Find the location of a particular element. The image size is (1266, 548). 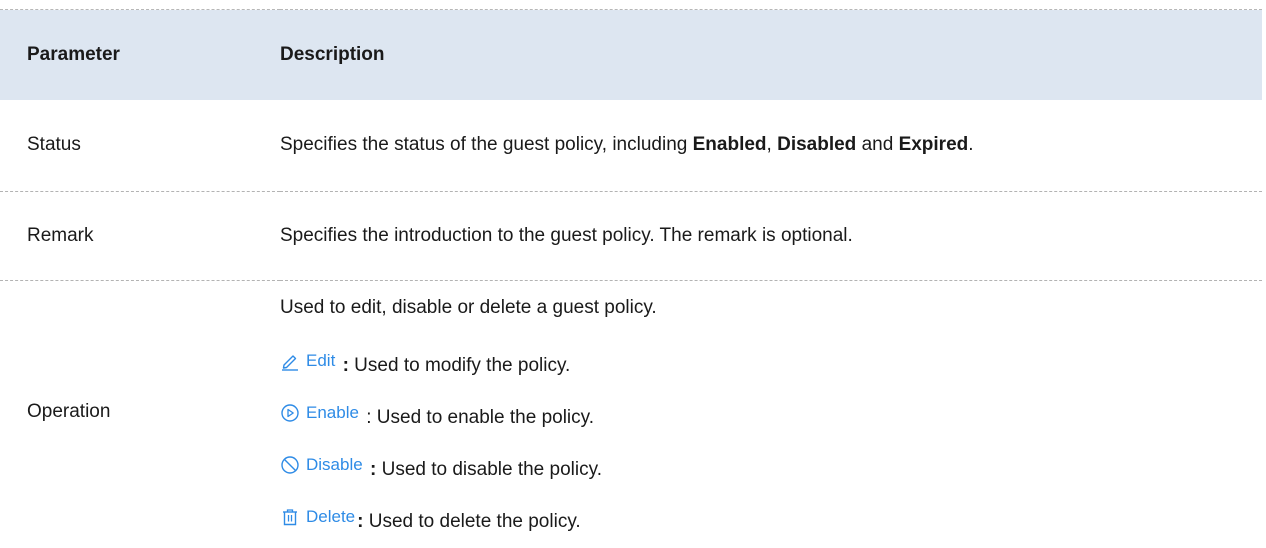

operation-item-enable: Enable : Used to enable the policy. is located at coordinates (771, 413).